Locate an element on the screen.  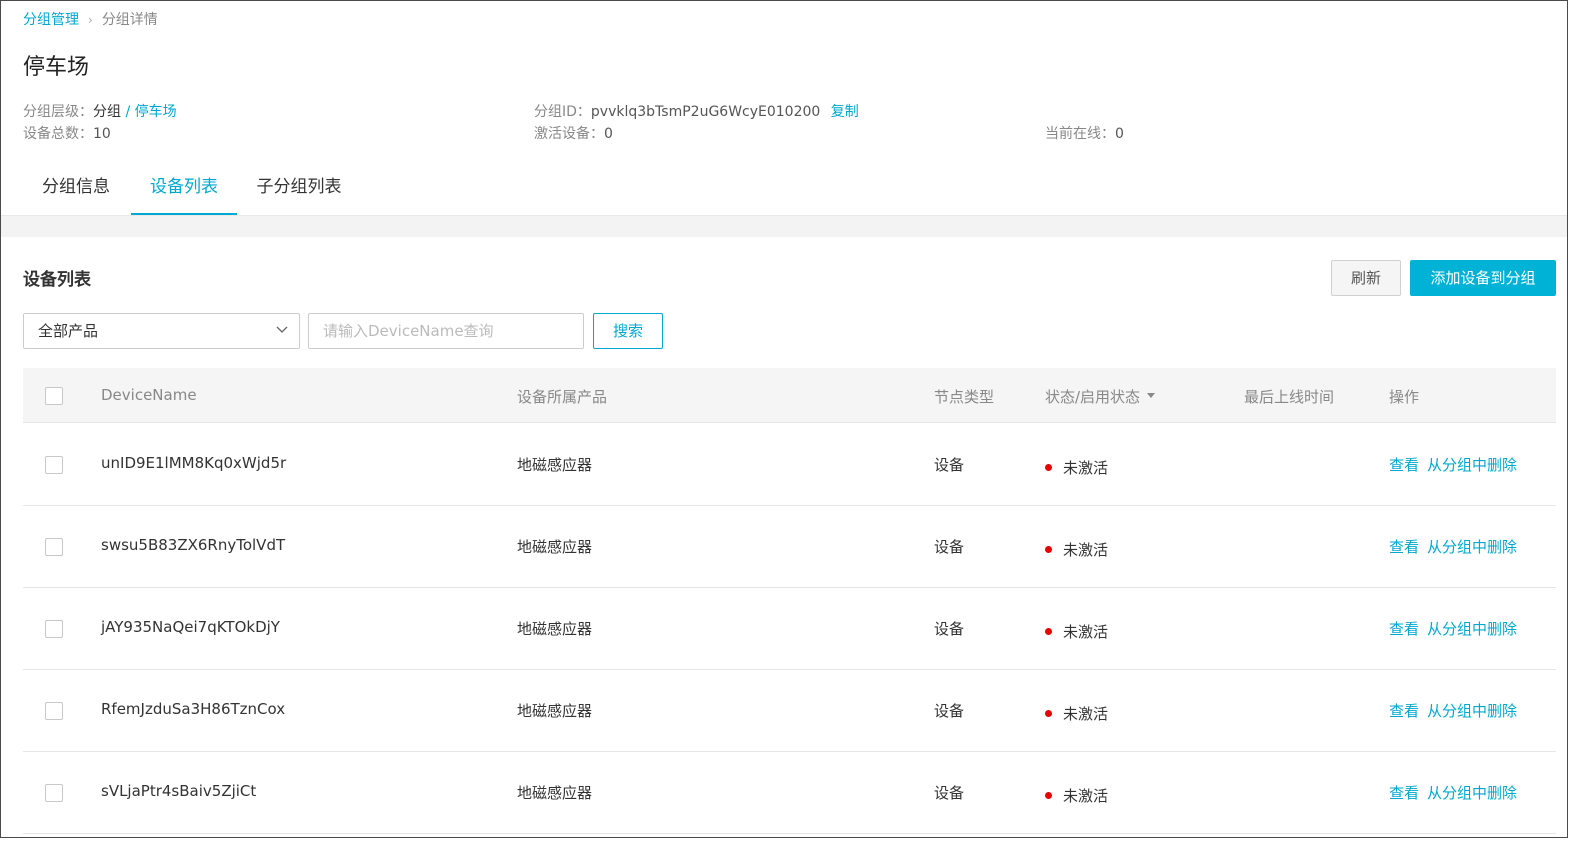
copy-group-id-link: 复制 is located at coordinates (845, 112).